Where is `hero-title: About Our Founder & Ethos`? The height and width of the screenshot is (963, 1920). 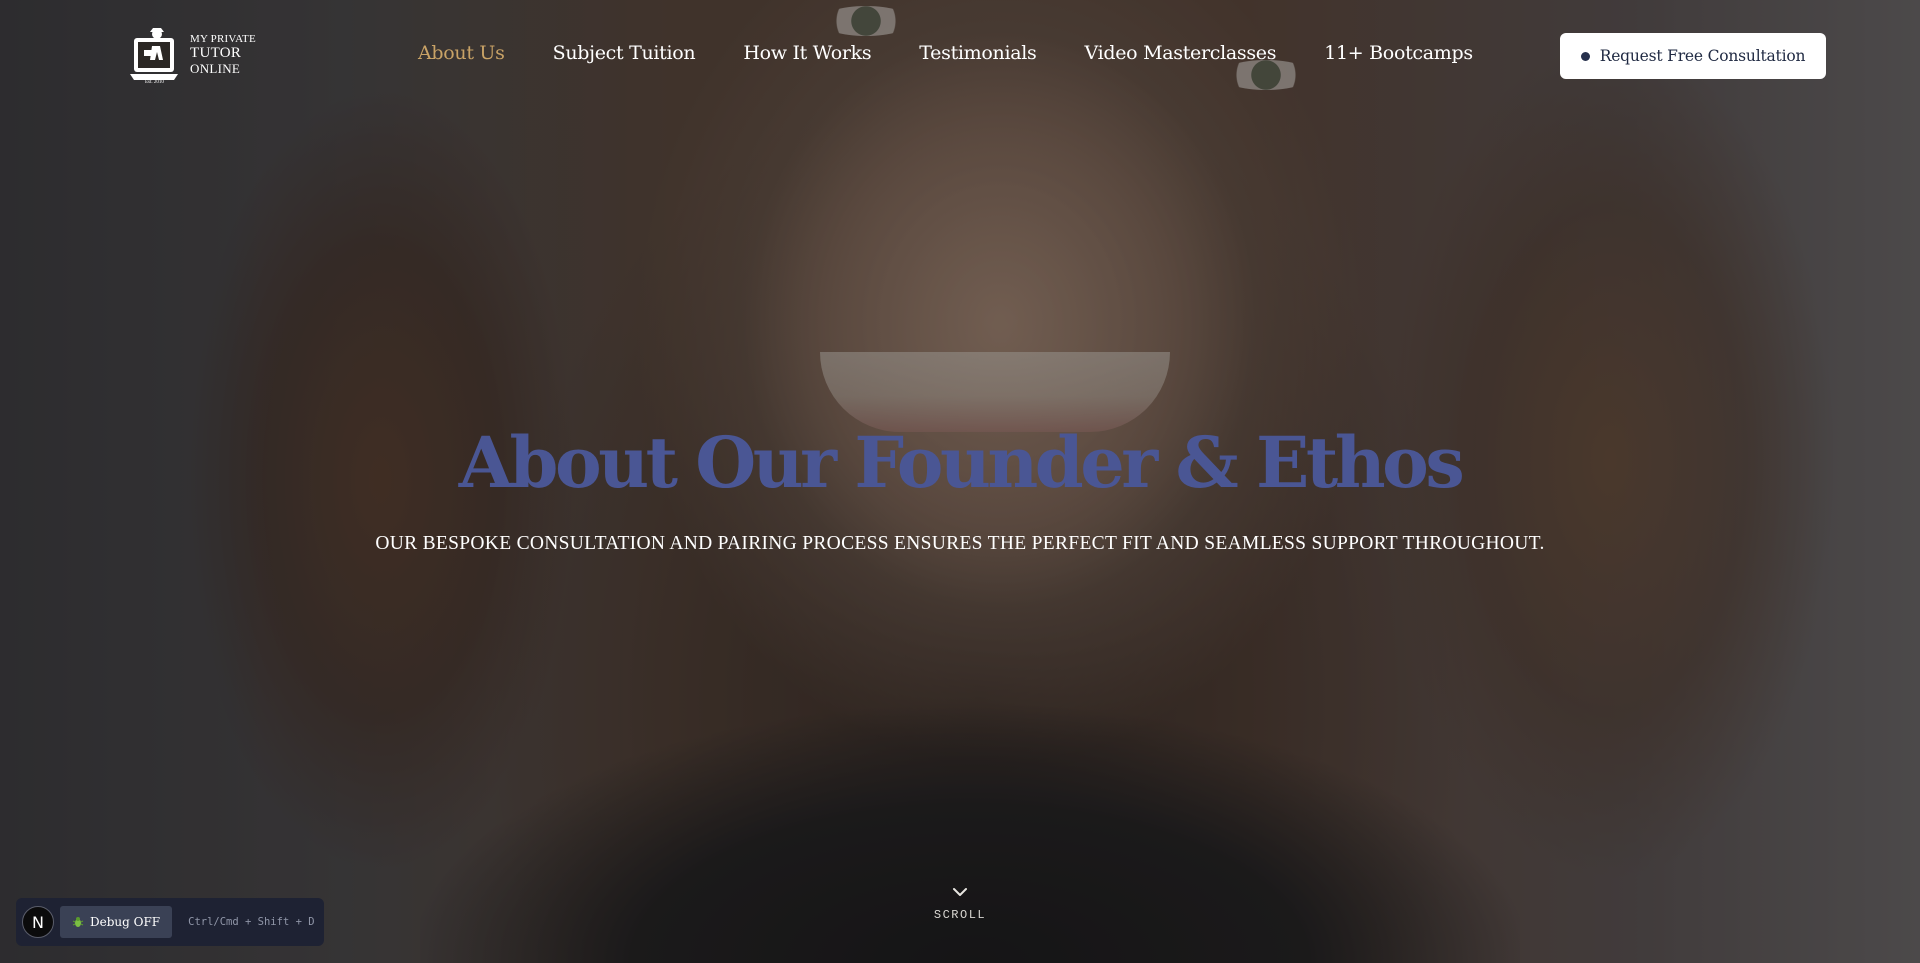
hero-title: About Our Founder & Ethos is located at coordinates (961, 462).